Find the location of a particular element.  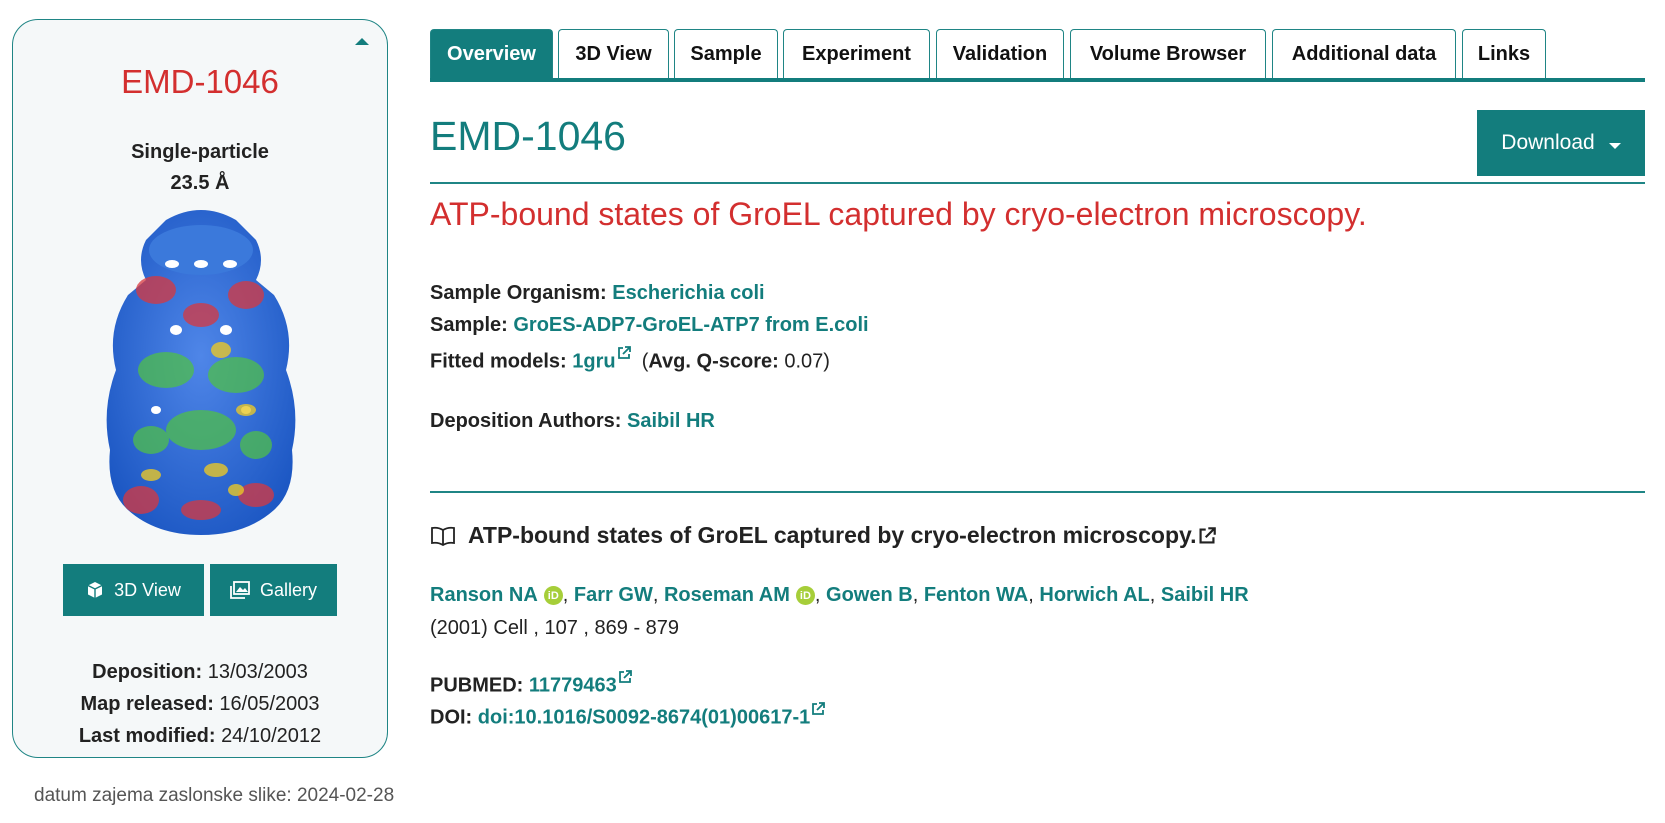

publication-citation: (2001) Cell , 107 , 869 - 879 is located at coordinates (555, 628).